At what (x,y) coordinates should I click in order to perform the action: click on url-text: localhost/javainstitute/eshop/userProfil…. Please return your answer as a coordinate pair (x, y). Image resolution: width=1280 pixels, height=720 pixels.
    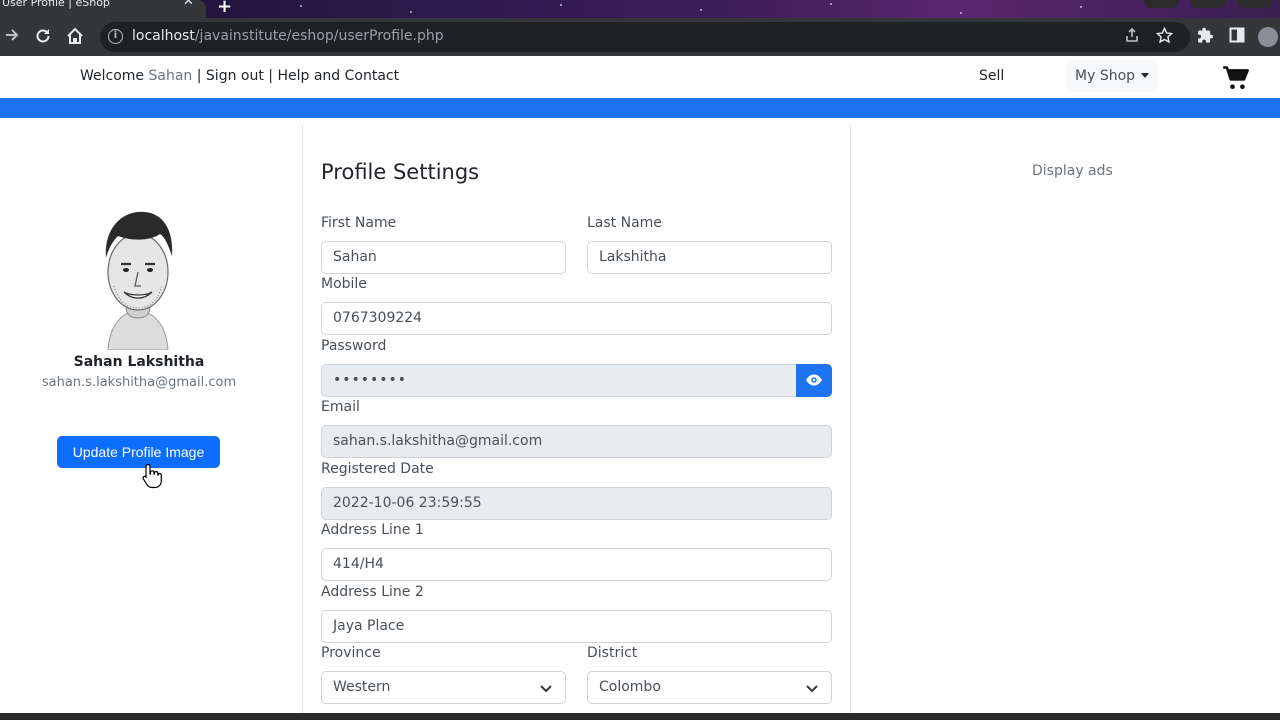
    Looking at the image, I should click on (288, 36).